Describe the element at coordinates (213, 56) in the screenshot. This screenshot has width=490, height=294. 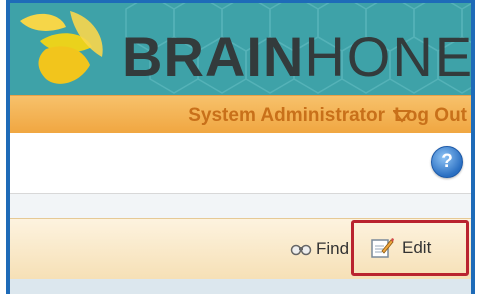
I see `brand-part-brain: BRAIN` at that location.